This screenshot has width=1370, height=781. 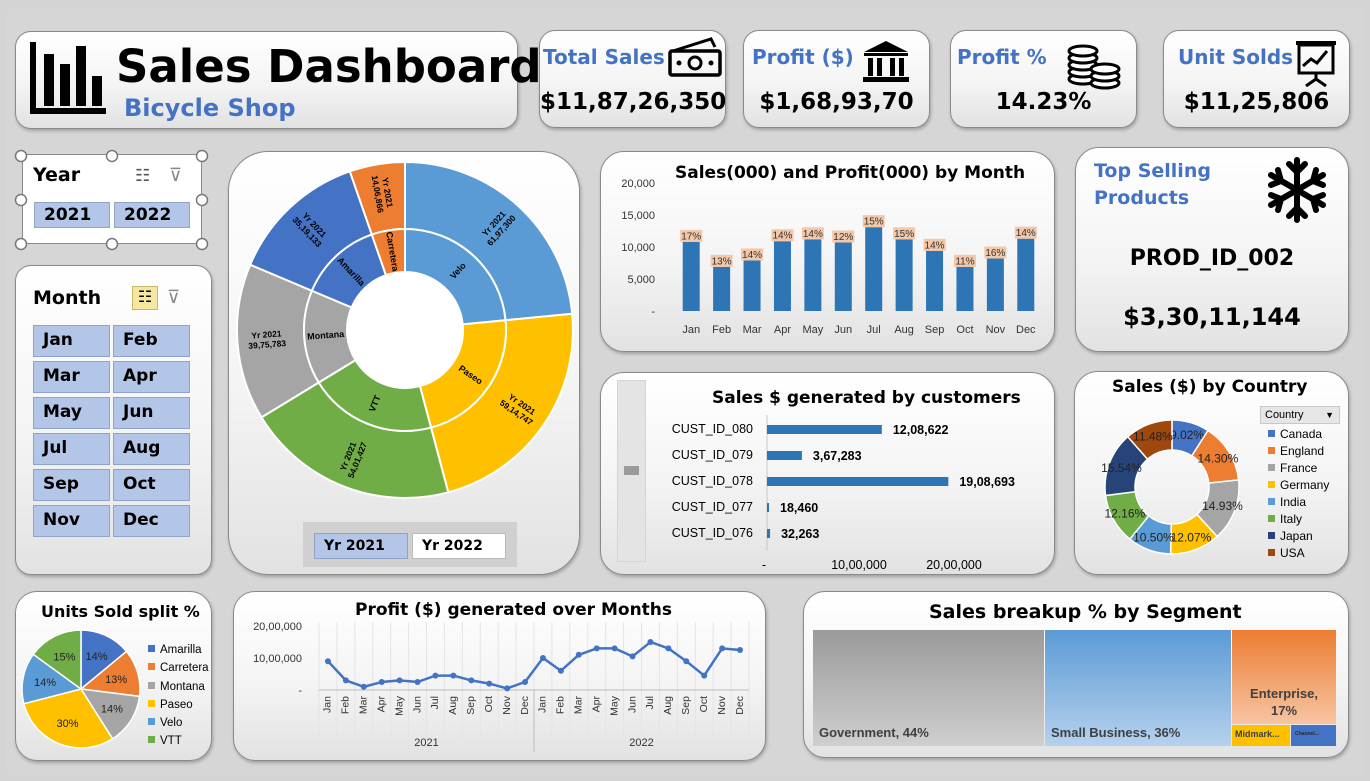 I want to click on selection-handles, so click(x=111, y=200).